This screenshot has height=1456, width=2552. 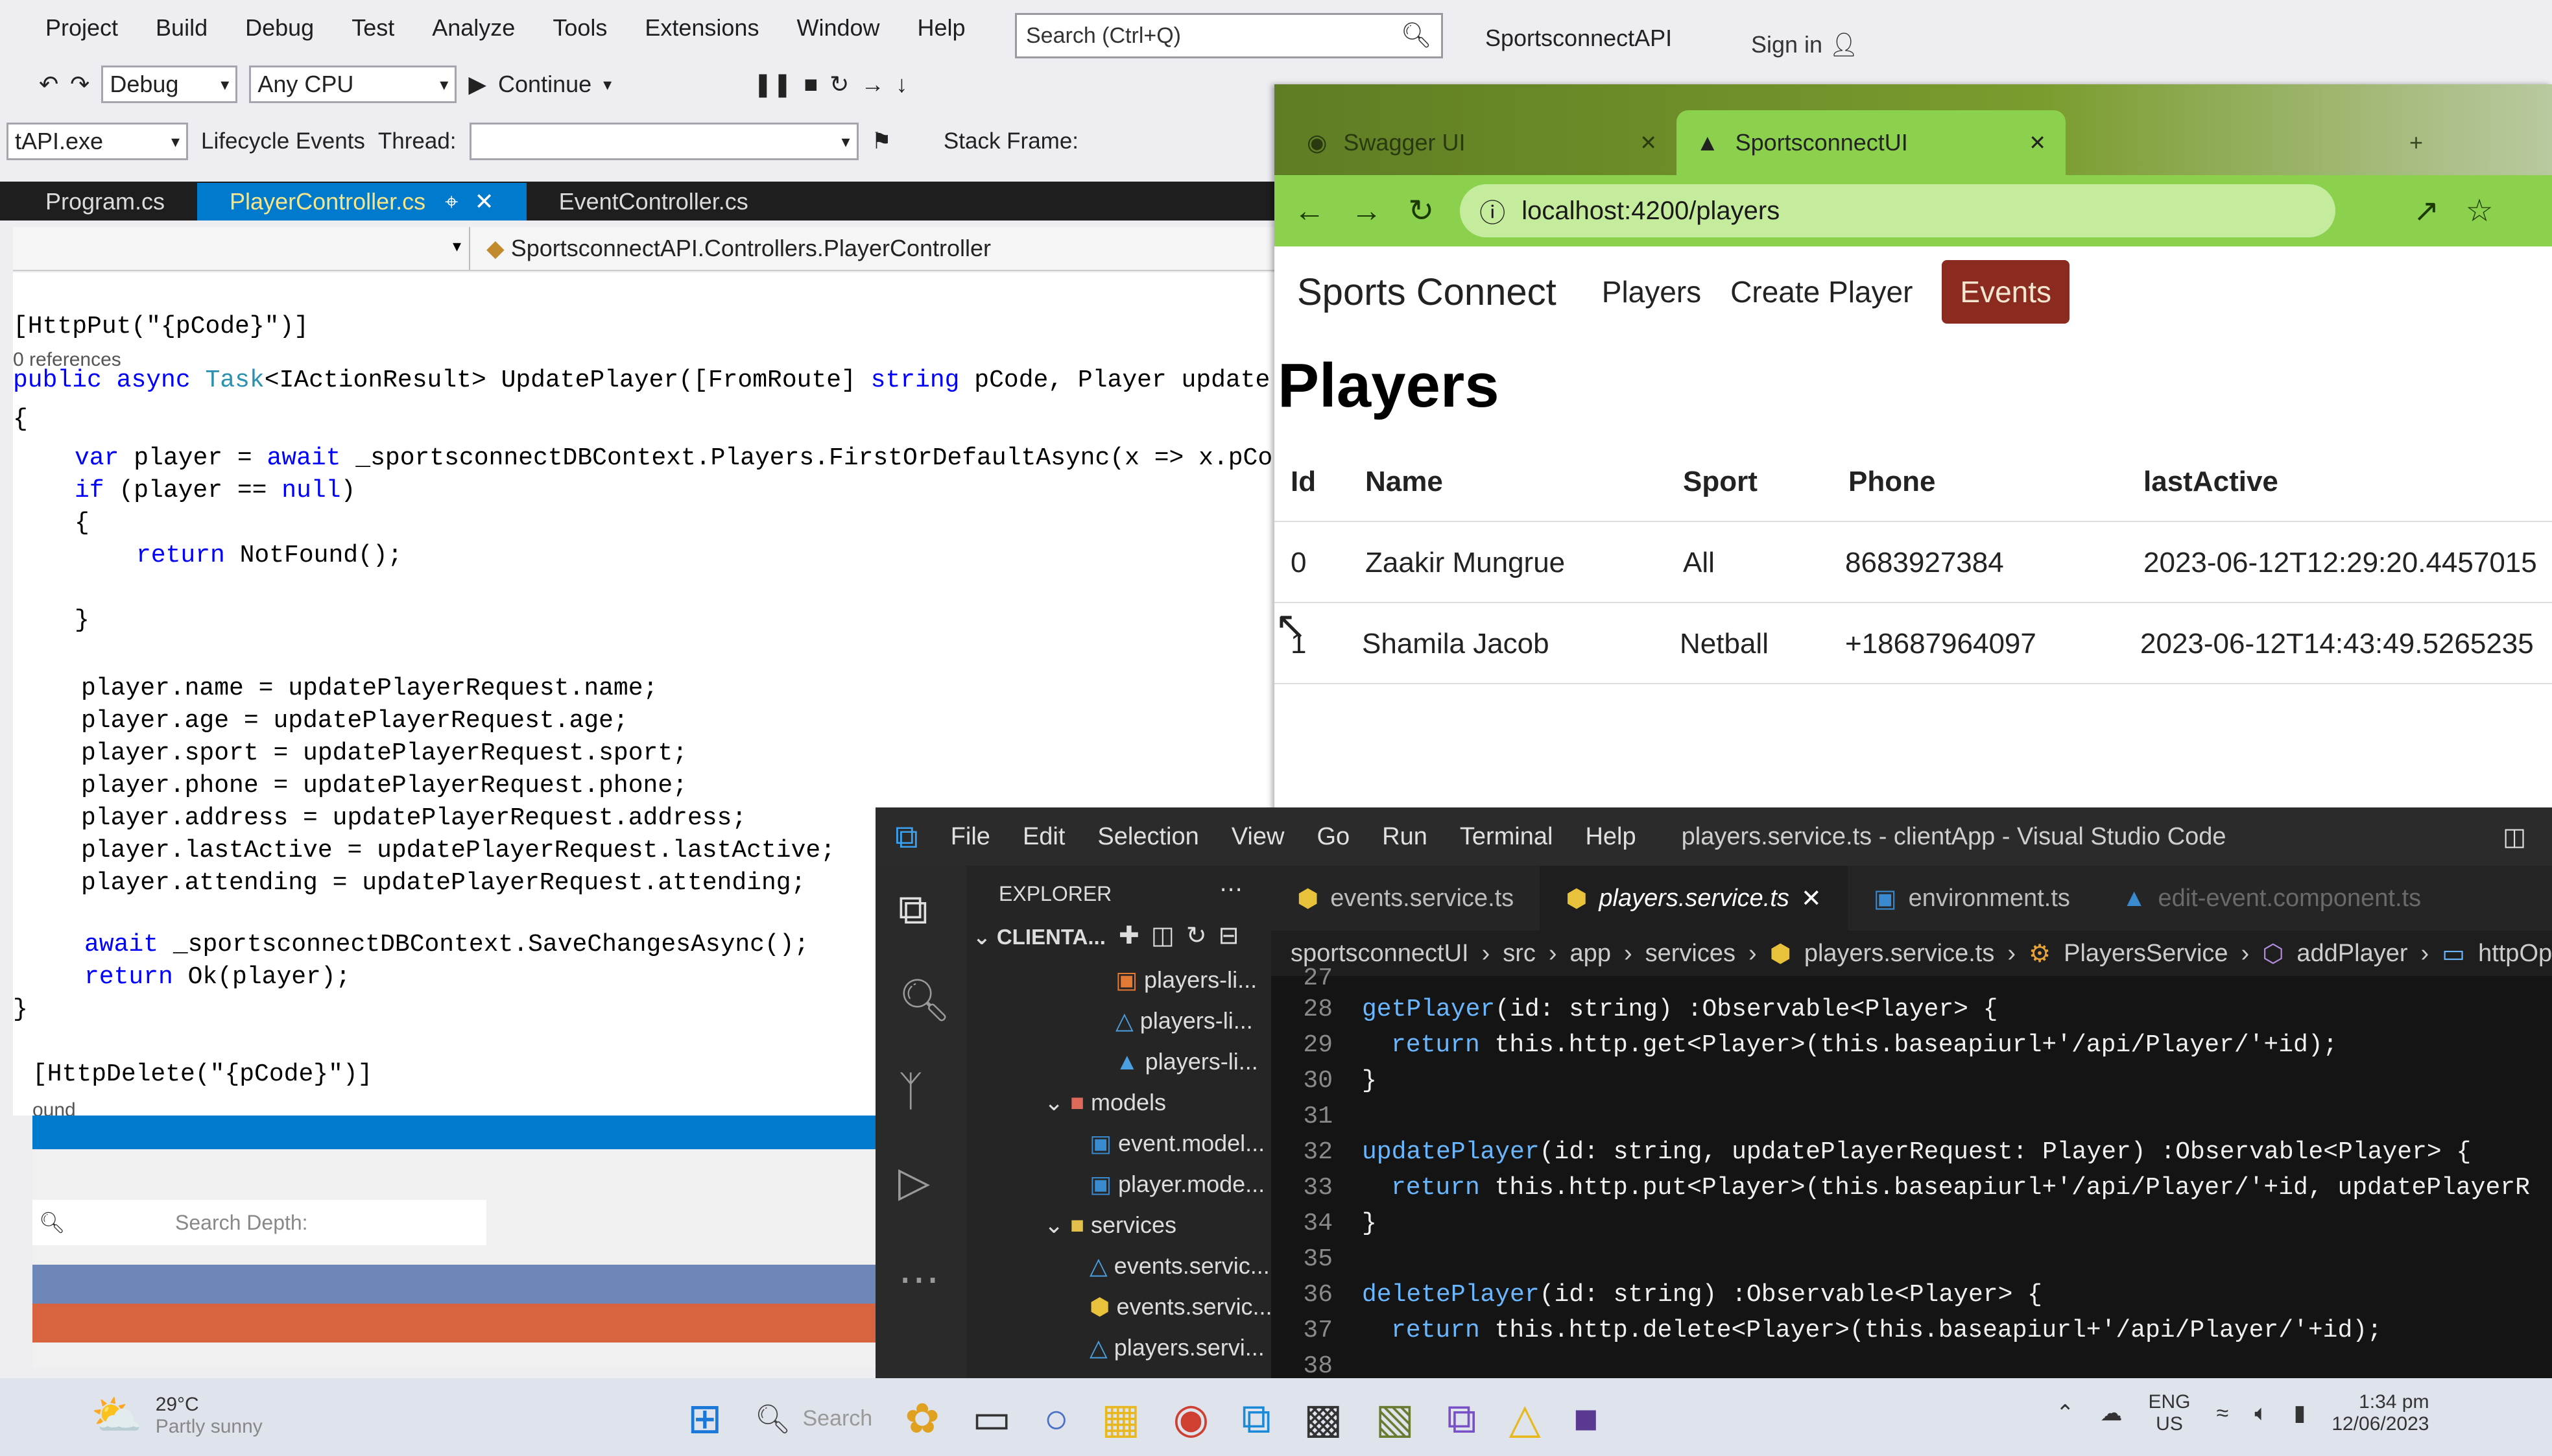 What do you see at coordinates (2146, 954) in the screenshot?
I see `breadcrumb-item: PlayersService` at bounding box center [2146, 954].